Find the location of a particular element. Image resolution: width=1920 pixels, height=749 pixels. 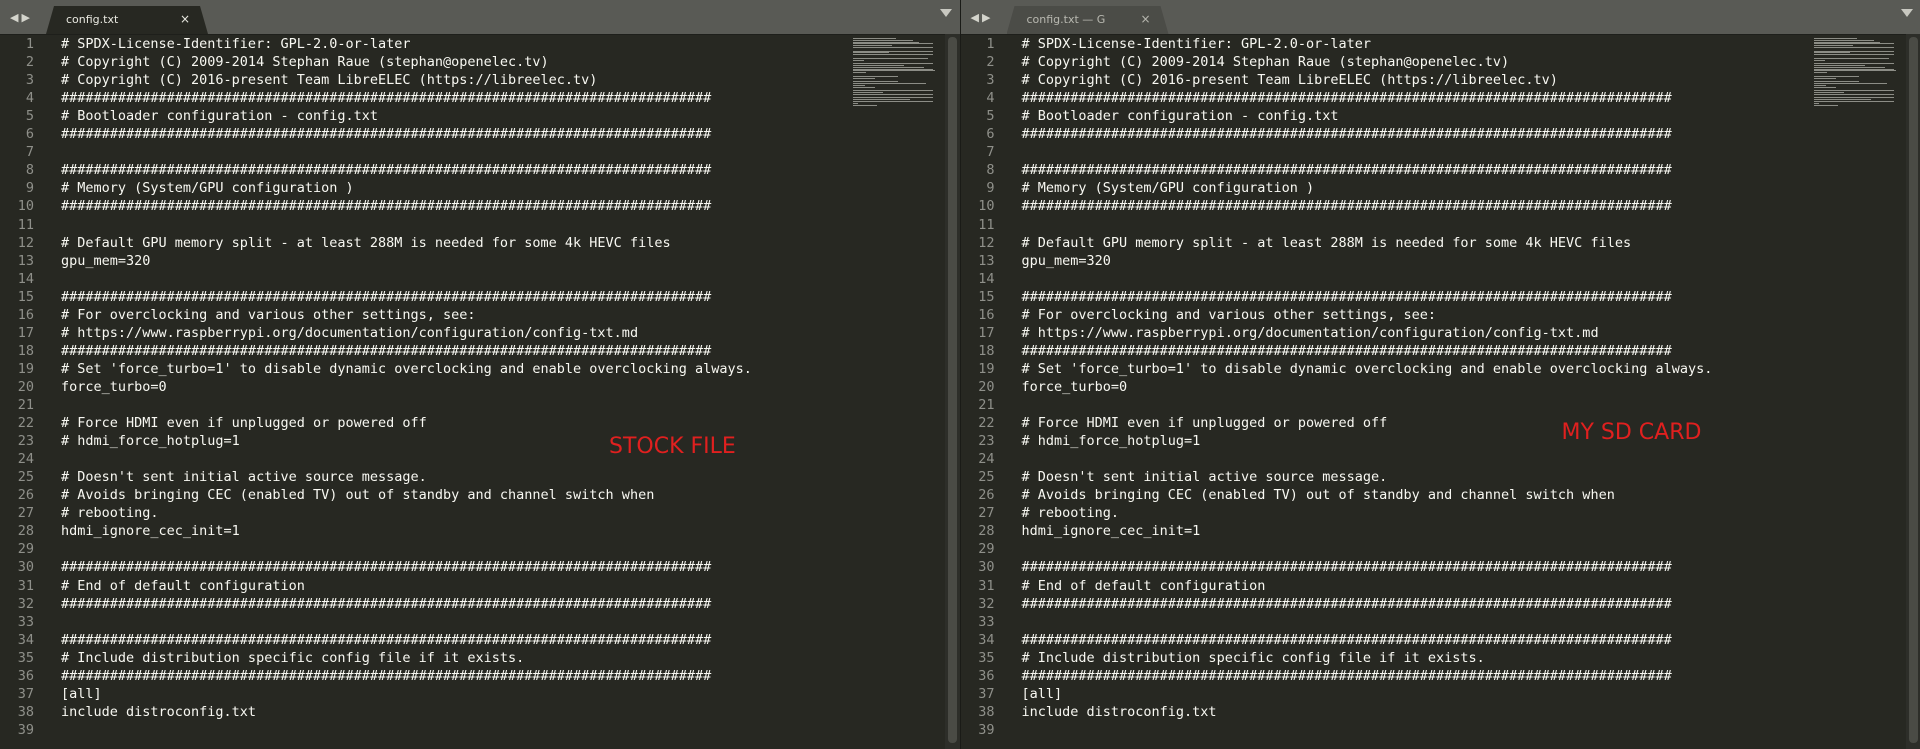

tab-config-txt-g: config.txt — G × is located at coordinates (1088, 20).